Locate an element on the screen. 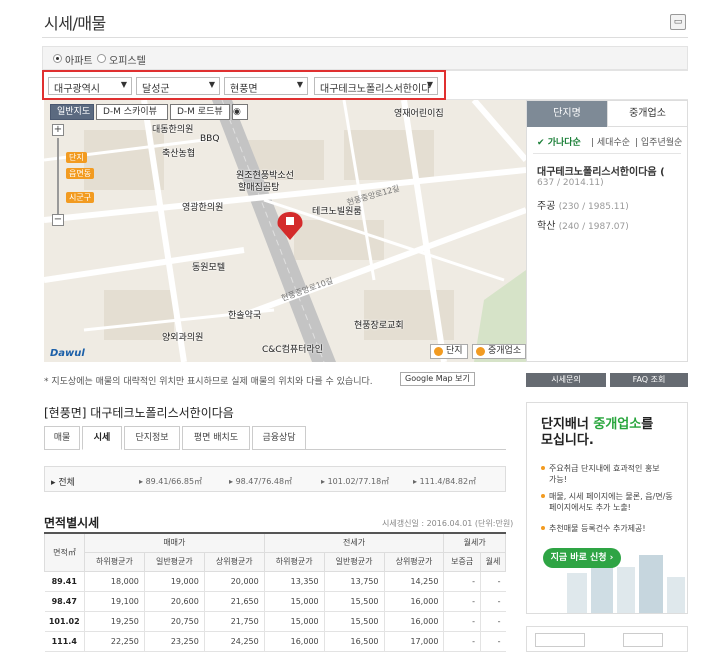 This screenshot has height=652, width=720. sort-move-in: | 입주년월순 is located at coordinates (658, 141).